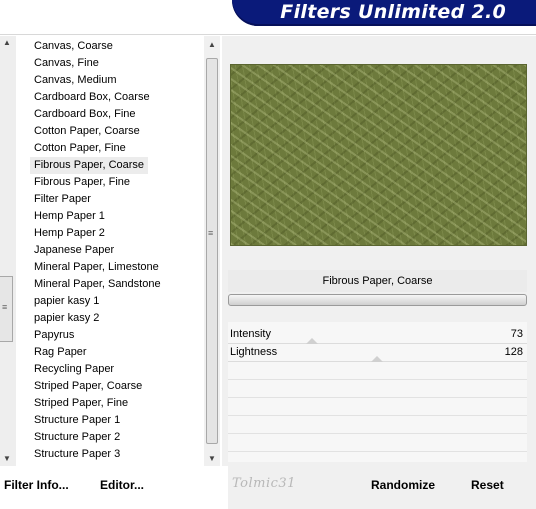 The image size is (536, 509). I want to click on filter-list-item: Cardboard Box, Fine, so click(85, 114).